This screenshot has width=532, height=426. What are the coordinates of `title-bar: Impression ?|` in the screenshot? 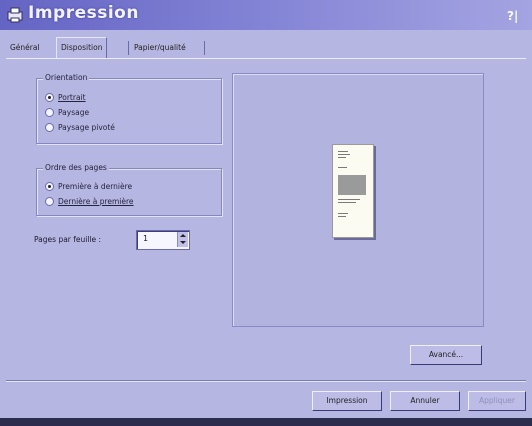 It's located at (266, 15).